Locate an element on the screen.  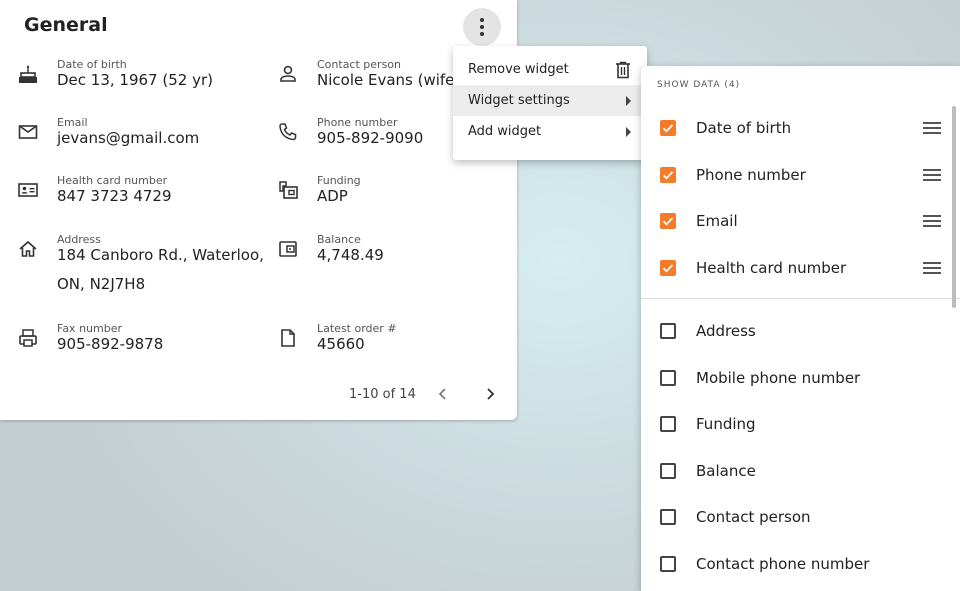
widget-context-menu: Remove widget Widget settings Add widget is located at coordinates (550, 103).